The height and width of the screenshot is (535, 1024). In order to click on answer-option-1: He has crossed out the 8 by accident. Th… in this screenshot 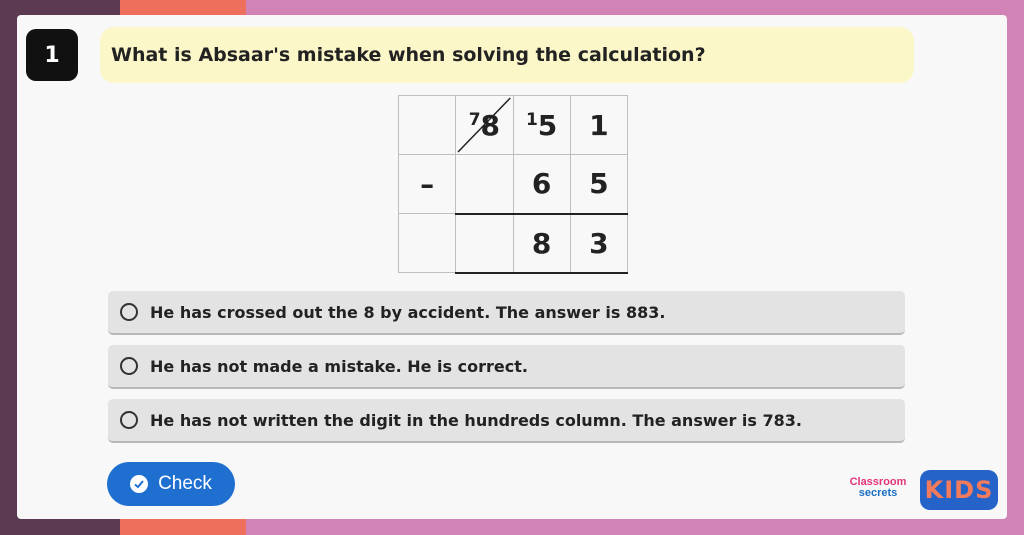, I will do `click(506, 313)`.